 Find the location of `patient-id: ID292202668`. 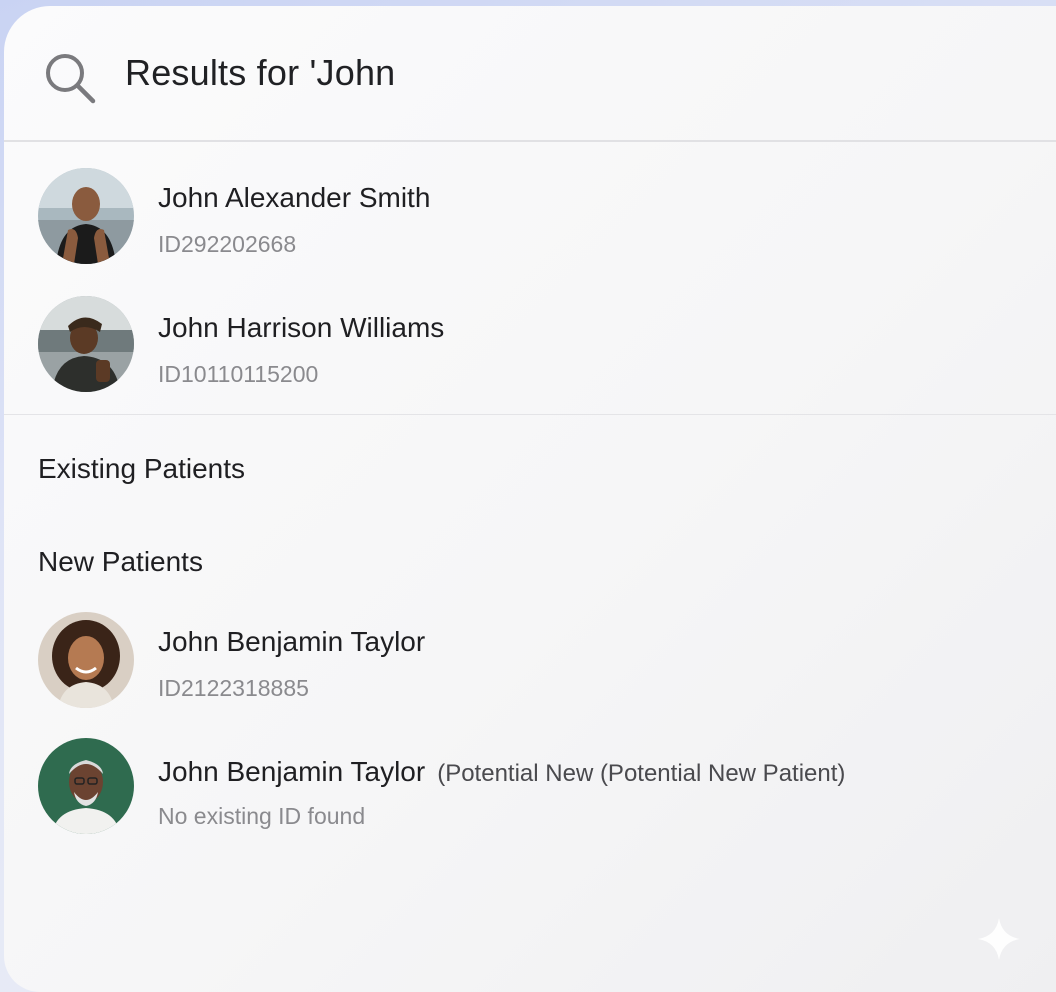

patient-id: ID292202668 is located at coordinates (227, 244).